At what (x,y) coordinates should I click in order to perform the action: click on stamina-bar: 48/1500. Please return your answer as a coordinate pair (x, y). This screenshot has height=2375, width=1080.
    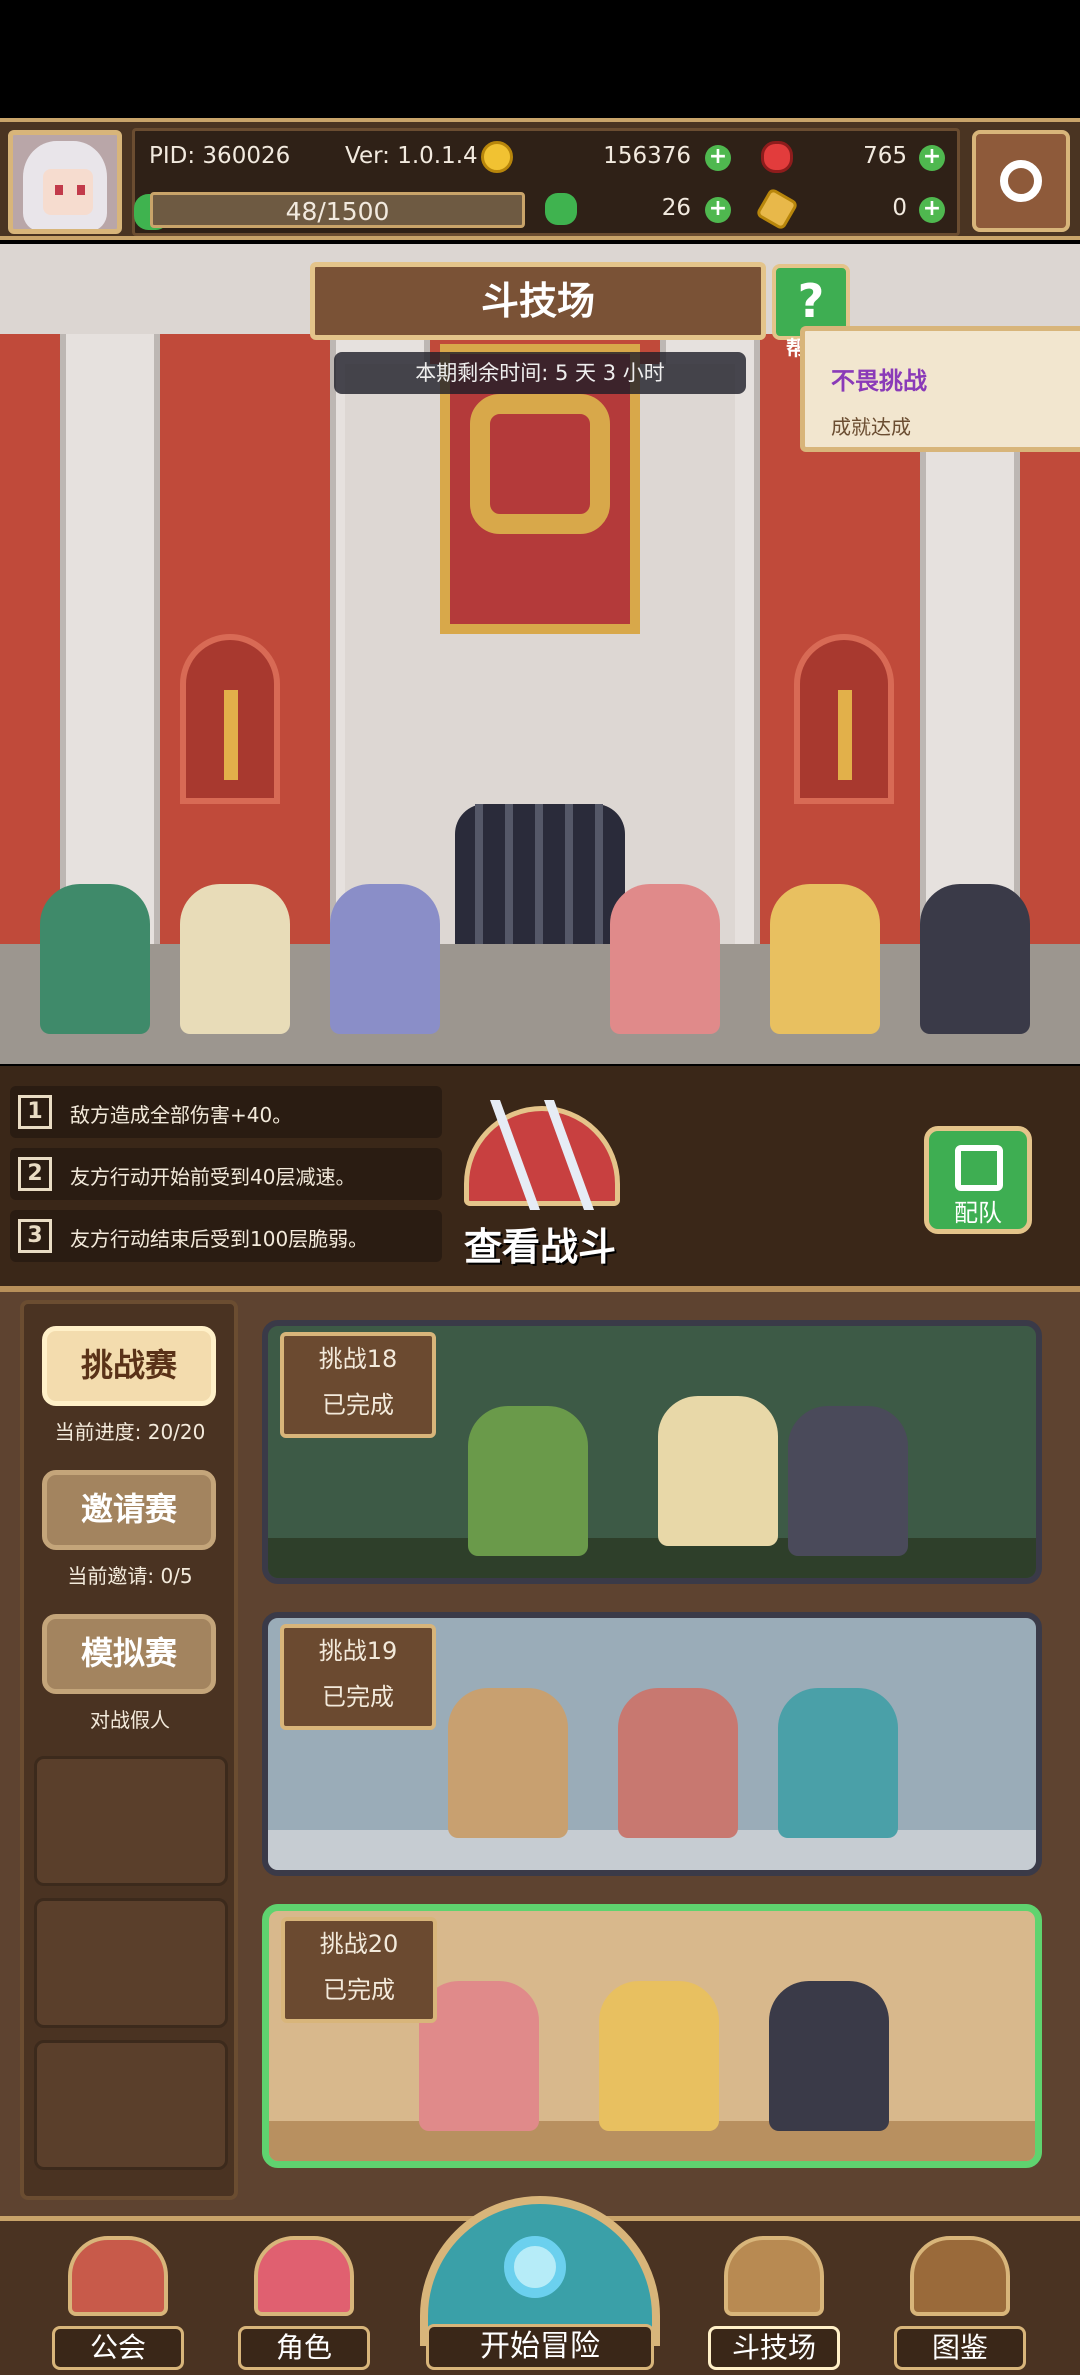
    Looking at the image, I should click on (337, 210).